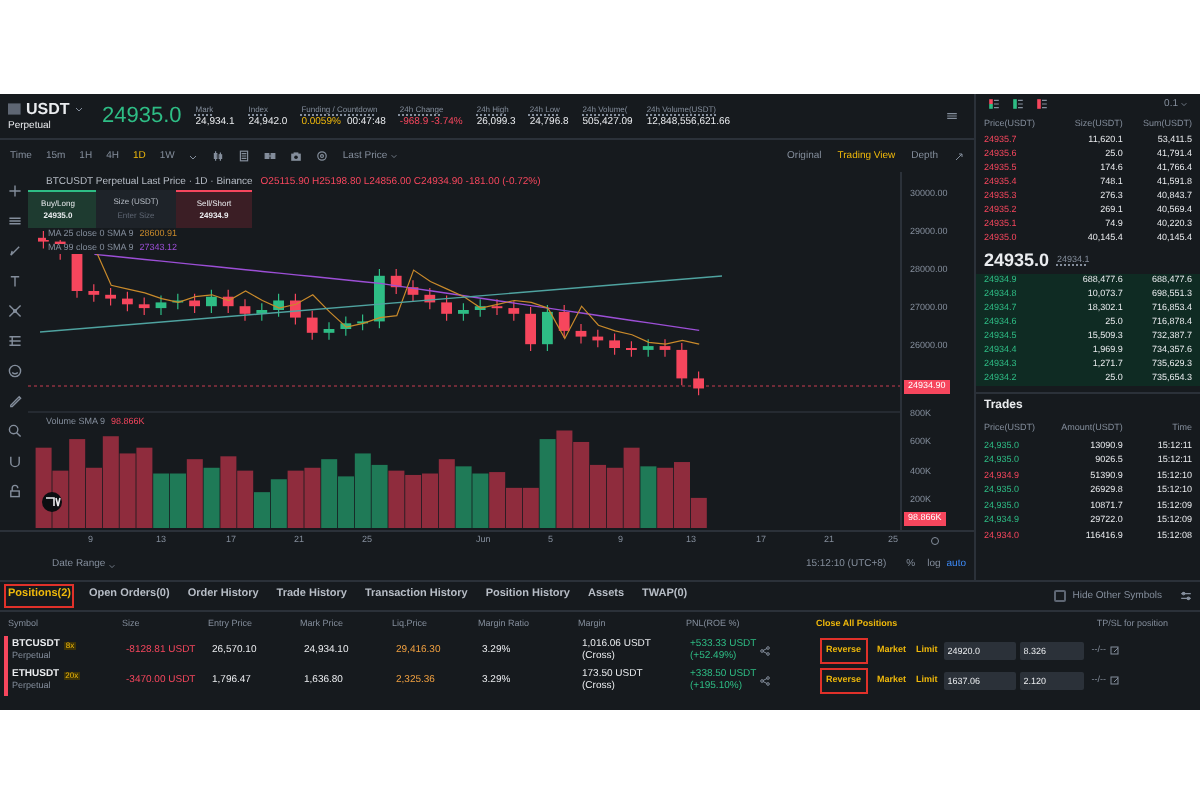 Image resolution: width=1200 pixels, height=800 pixels. I want to click on orderbook-bids-icon, so click(1018, 104).